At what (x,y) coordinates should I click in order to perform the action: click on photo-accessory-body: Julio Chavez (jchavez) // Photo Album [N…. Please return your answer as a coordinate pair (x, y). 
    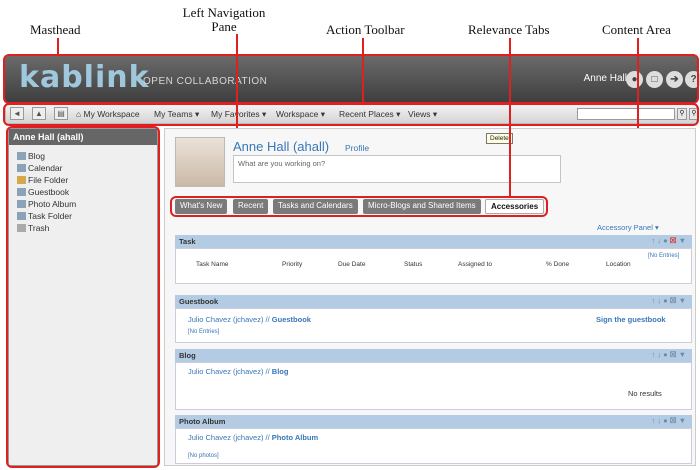
    Looking at the image, I should click on (433, 446).